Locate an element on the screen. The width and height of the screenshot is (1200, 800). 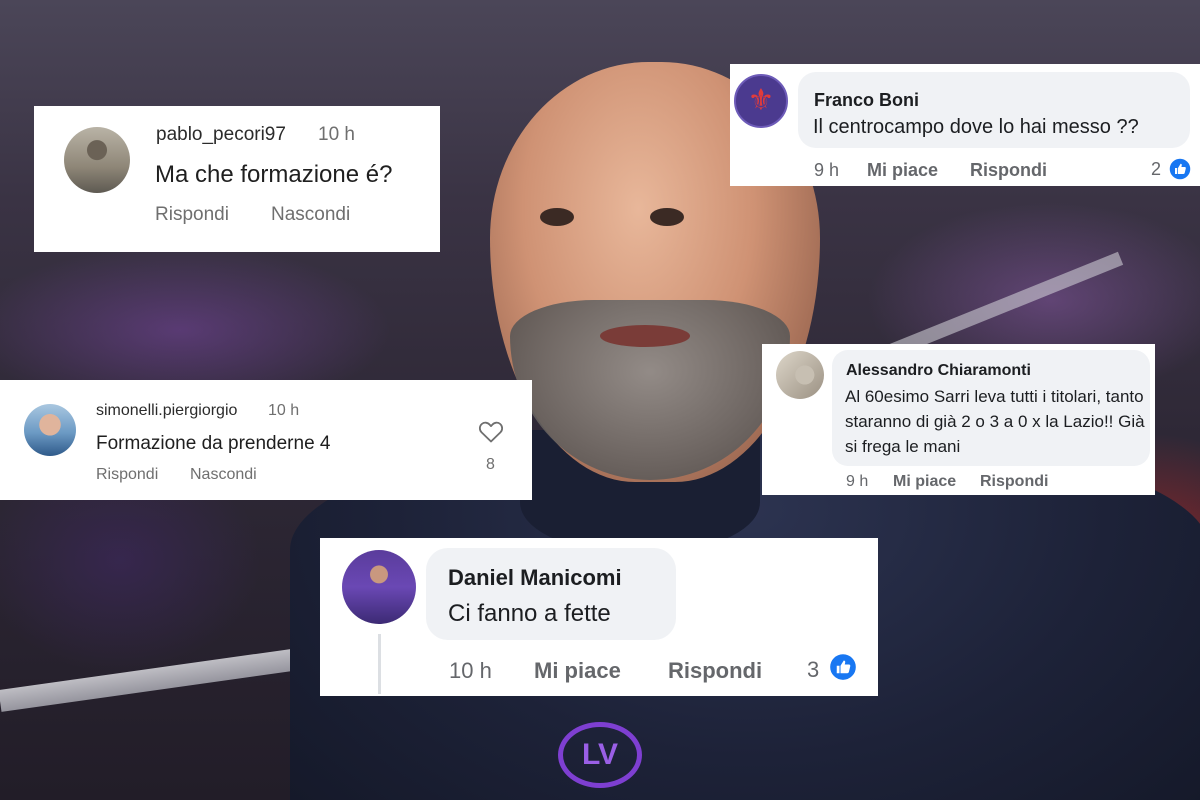
comment-text: Ci fanno a fette is located at coordinates (529, 613).